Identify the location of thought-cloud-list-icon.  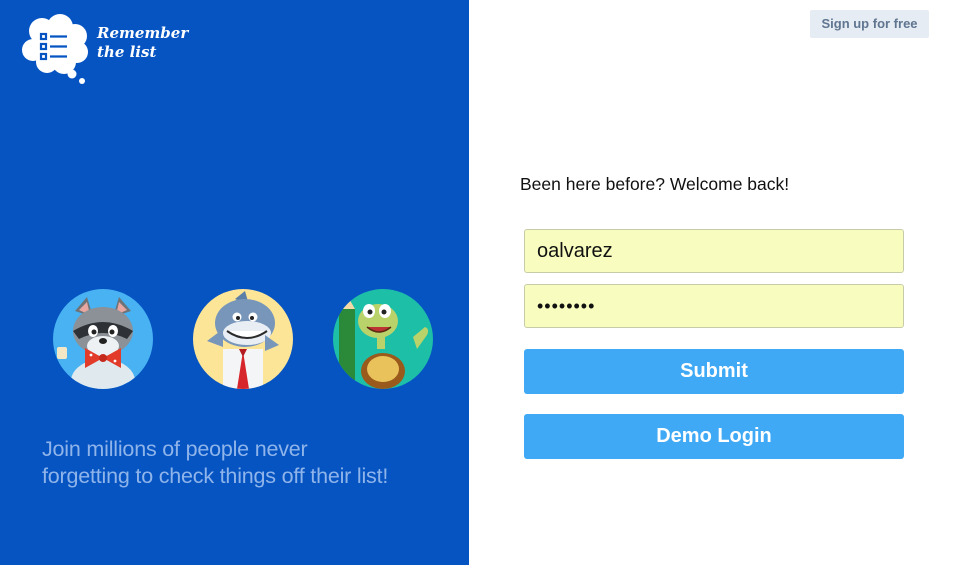
(55, 49).